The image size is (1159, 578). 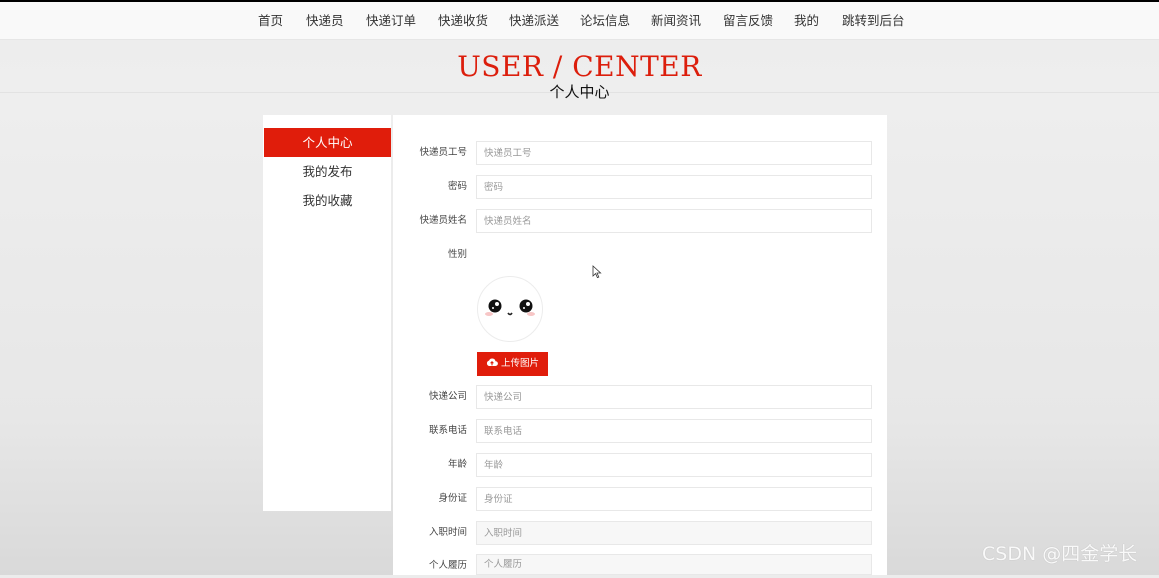 I want to click on page-title: 个人中心, so click(x=579, y=92).